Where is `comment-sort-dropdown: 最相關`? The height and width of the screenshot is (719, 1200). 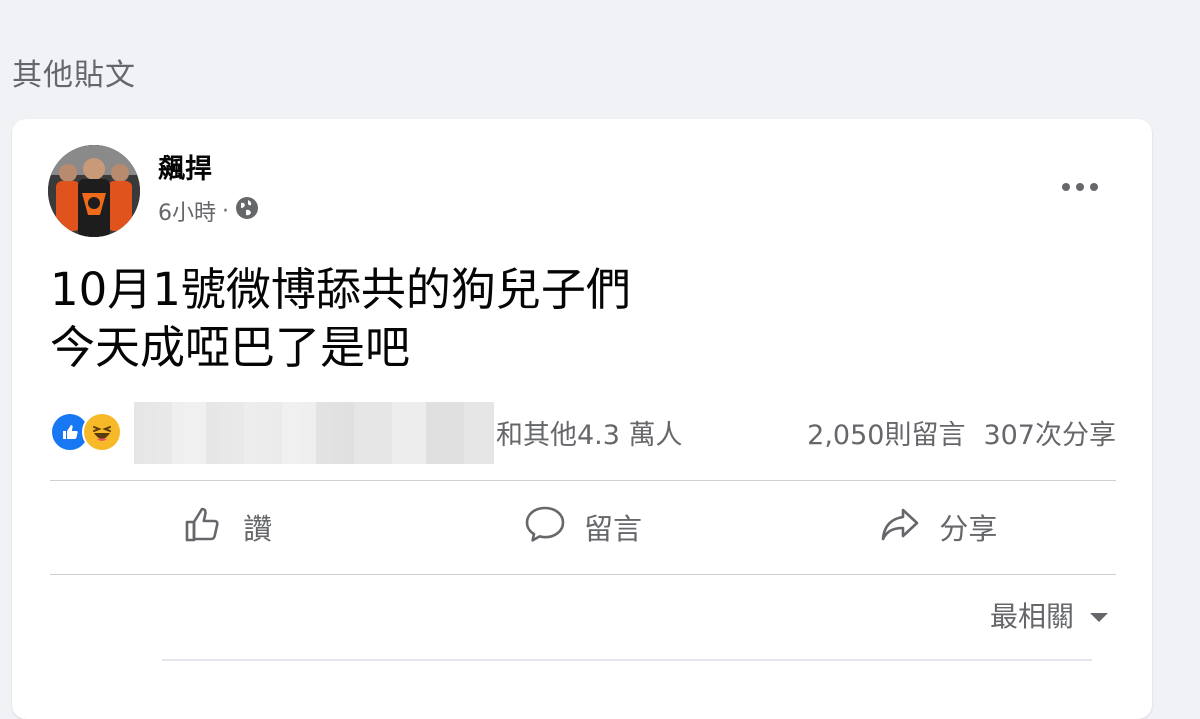 comment-sort-dropdown: 最相關 is located at coordinates (1050, 615).